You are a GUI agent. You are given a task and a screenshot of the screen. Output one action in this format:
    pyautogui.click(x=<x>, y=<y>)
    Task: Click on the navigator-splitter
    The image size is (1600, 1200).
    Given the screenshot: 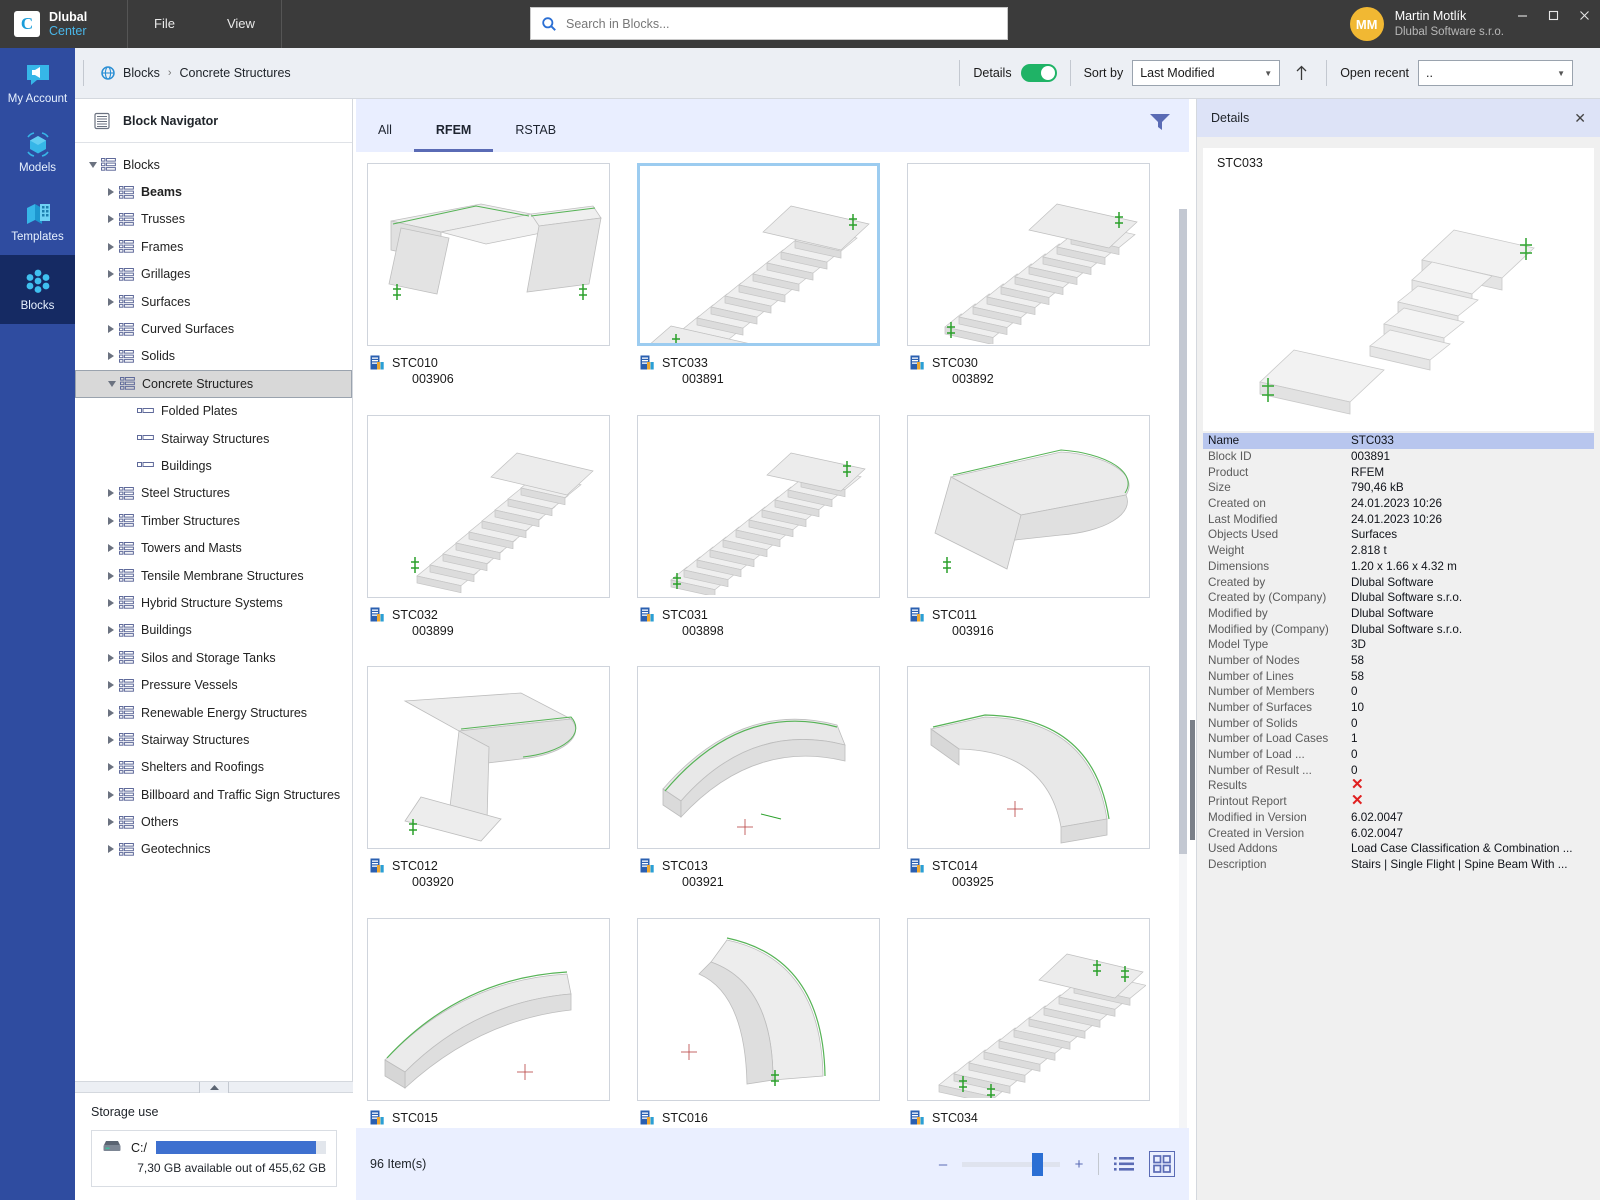 What is the action you would take?
    pyautogui.click(x=214, y=1087)
    